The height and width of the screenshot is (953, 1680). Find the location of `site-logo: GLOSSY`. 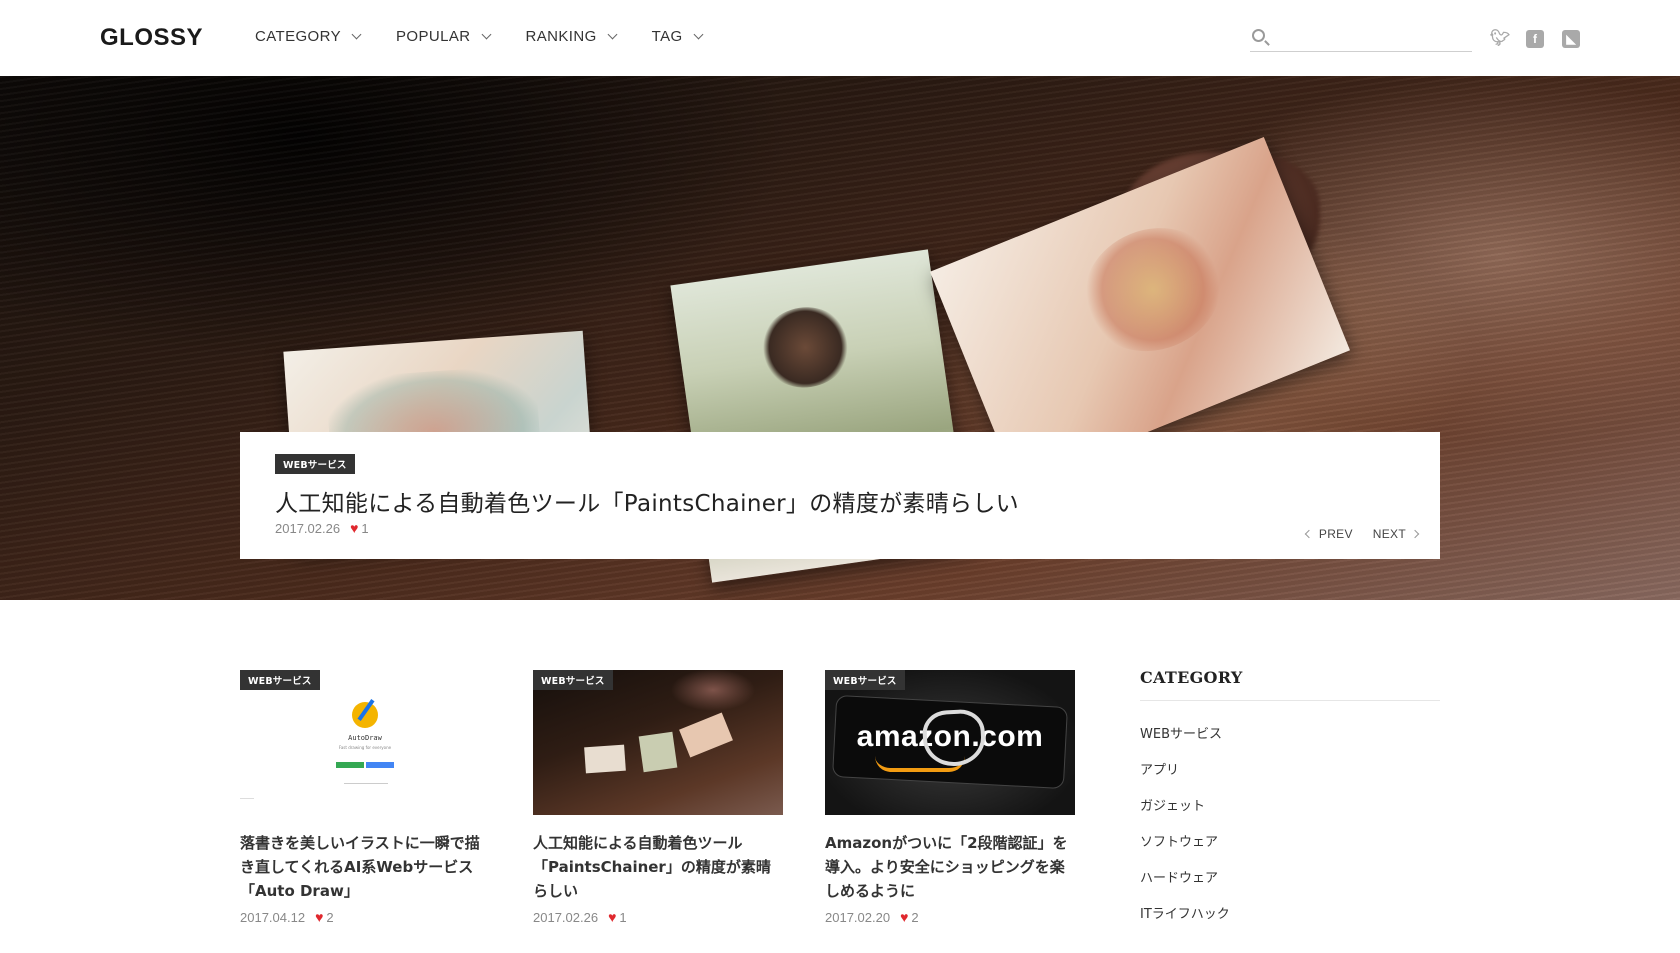

site-logo: GLOSSY is located at coordinates (151, 38).